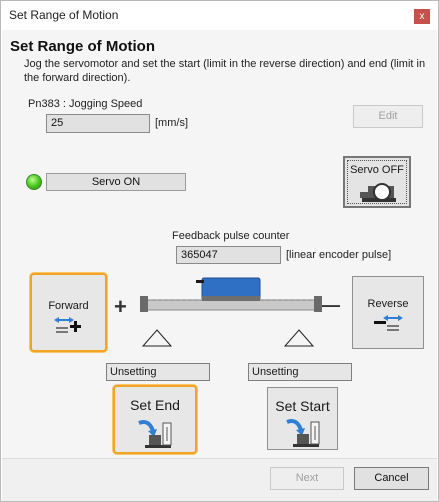 The width and height of the screenshot is (439, 502). What do you see at coordinates (116, 182) in the screenshot?
I see `servo-on-button: Servo ON` at bounding box center [116, 182].